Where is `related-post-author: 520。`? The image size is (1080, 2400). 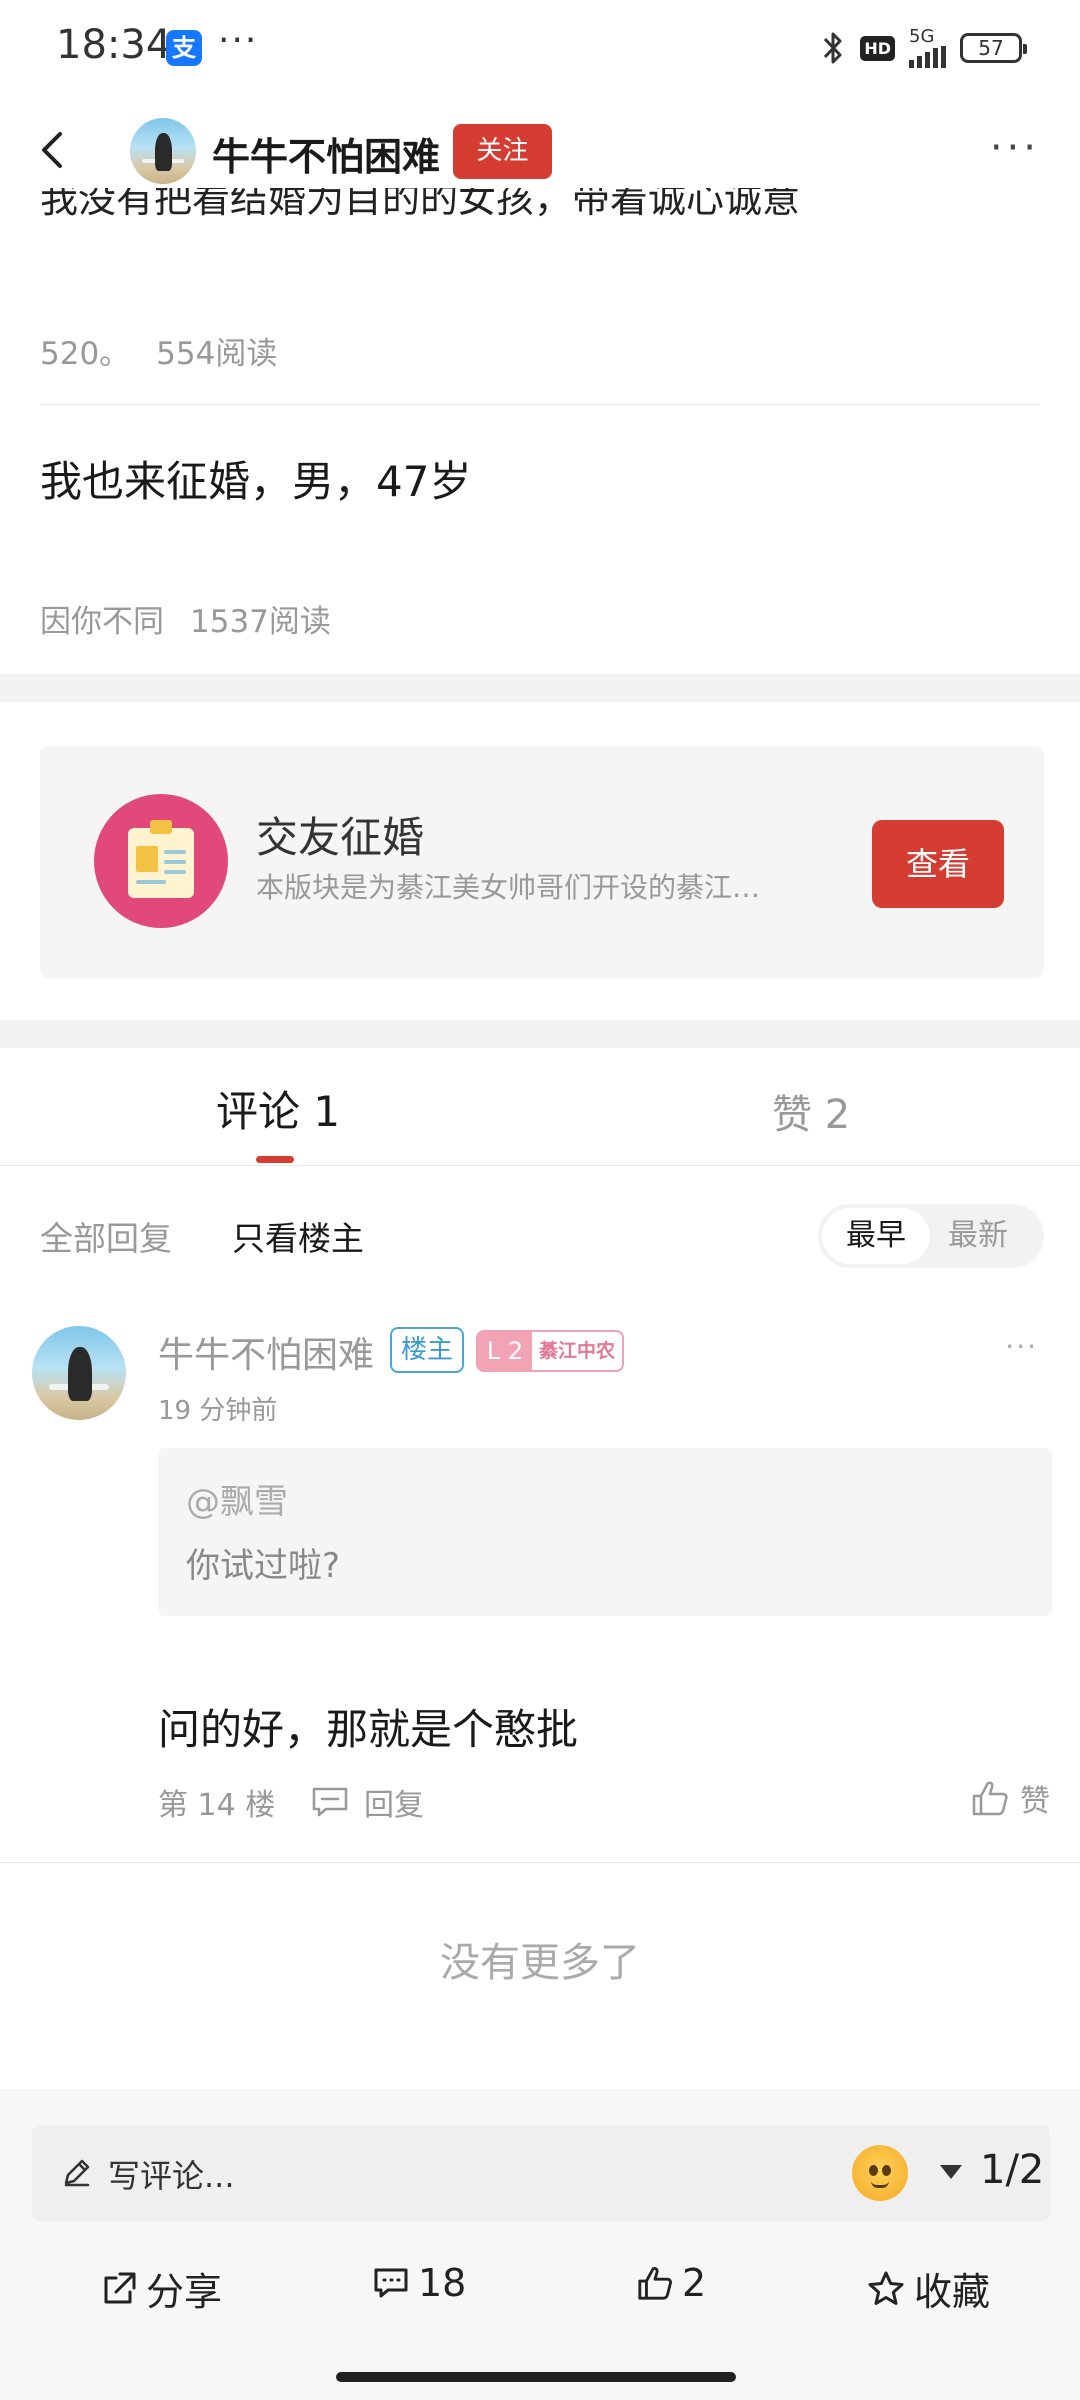
related-post-author: 520。 is located at coordinates (85, 354).